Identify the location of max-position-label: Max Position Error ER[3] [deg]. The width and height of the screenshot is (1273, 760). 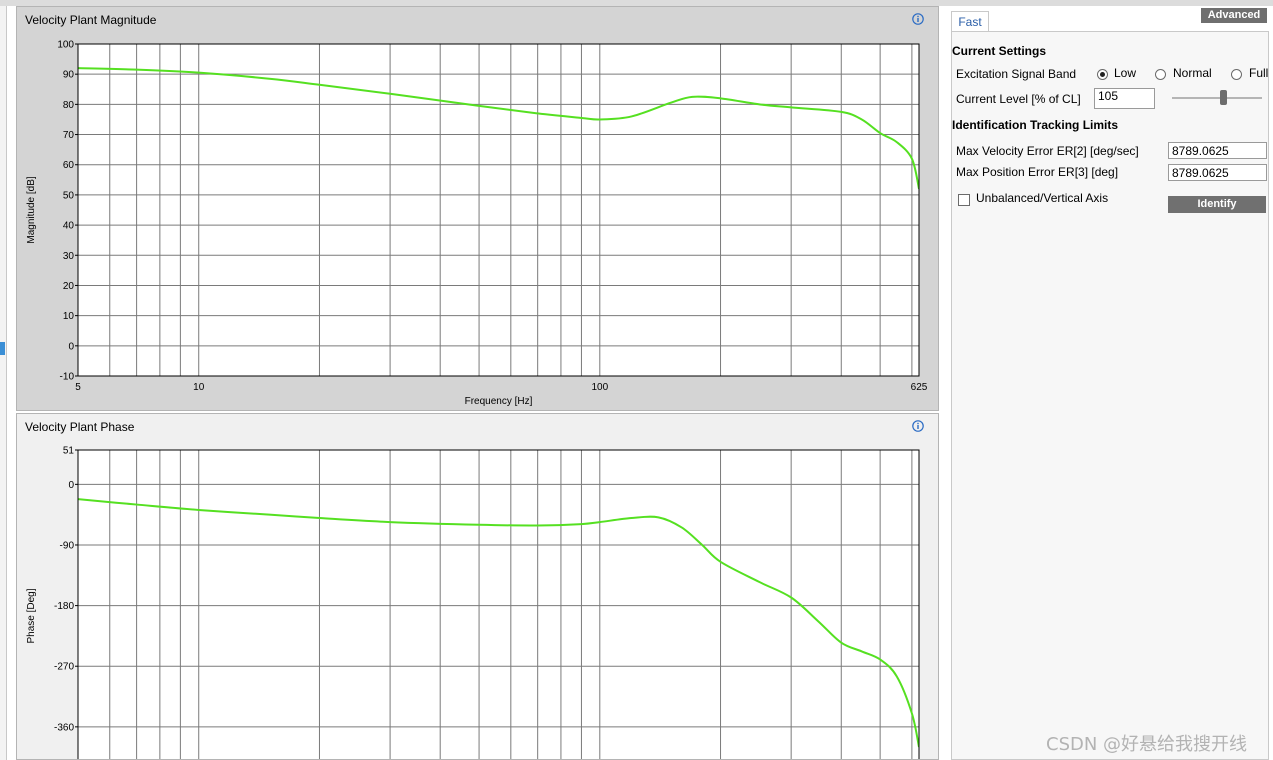
(1037, 172).